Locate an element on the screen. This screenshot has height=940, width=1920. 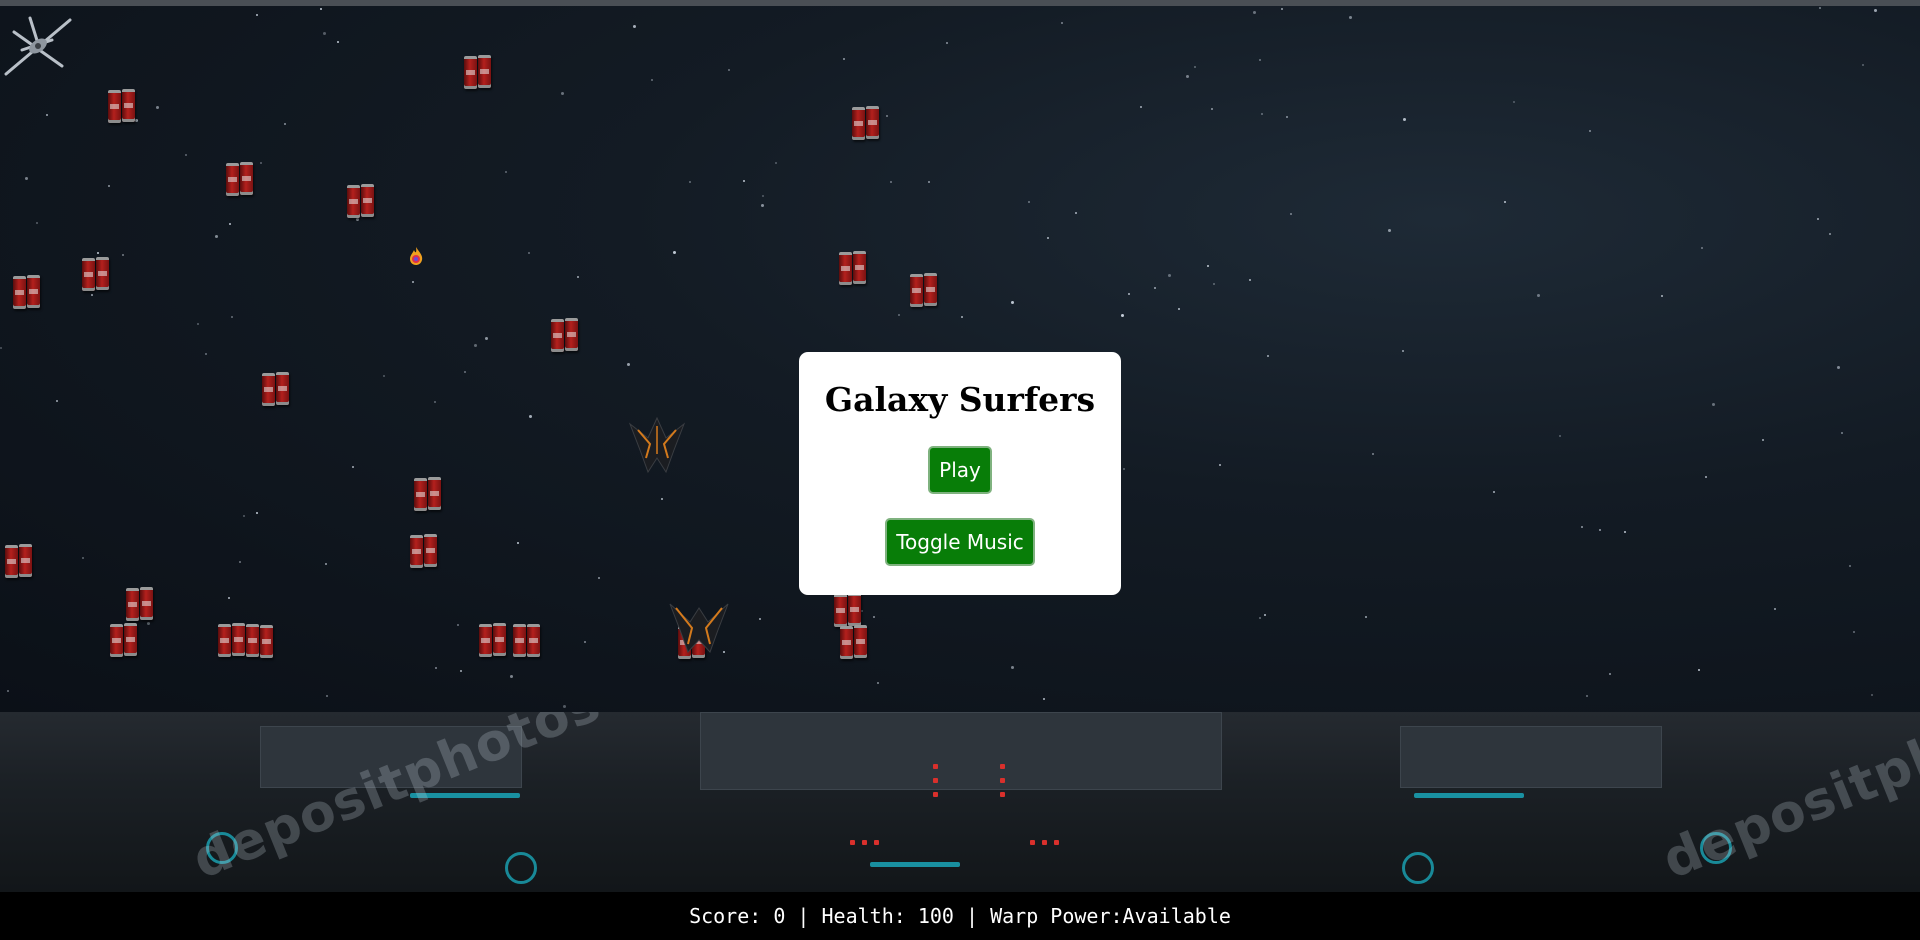
toggle-music-button: Toggle Music is located at coordinates (960, 542).